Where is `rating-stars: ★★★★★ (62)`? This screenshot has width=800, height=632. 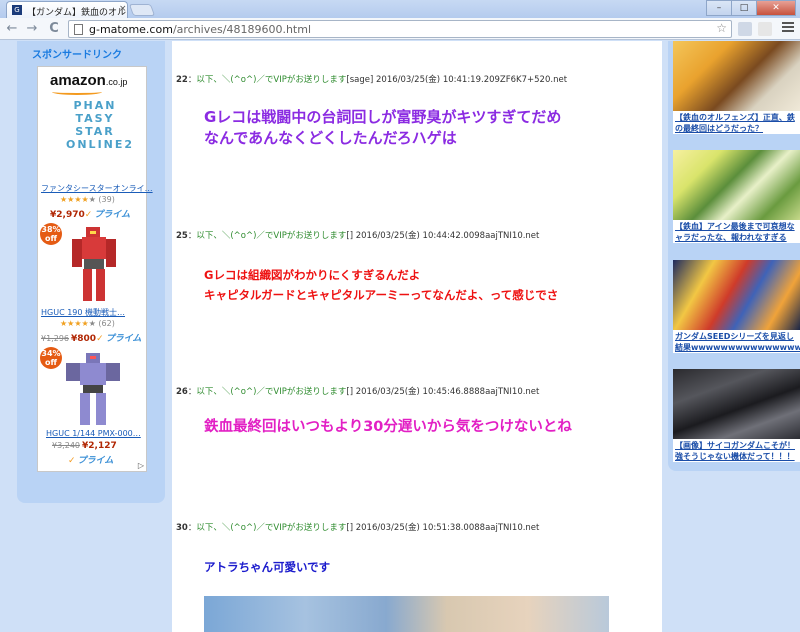
rating-stars: ★★★★★ (62) is located at coordinates (87, 323).